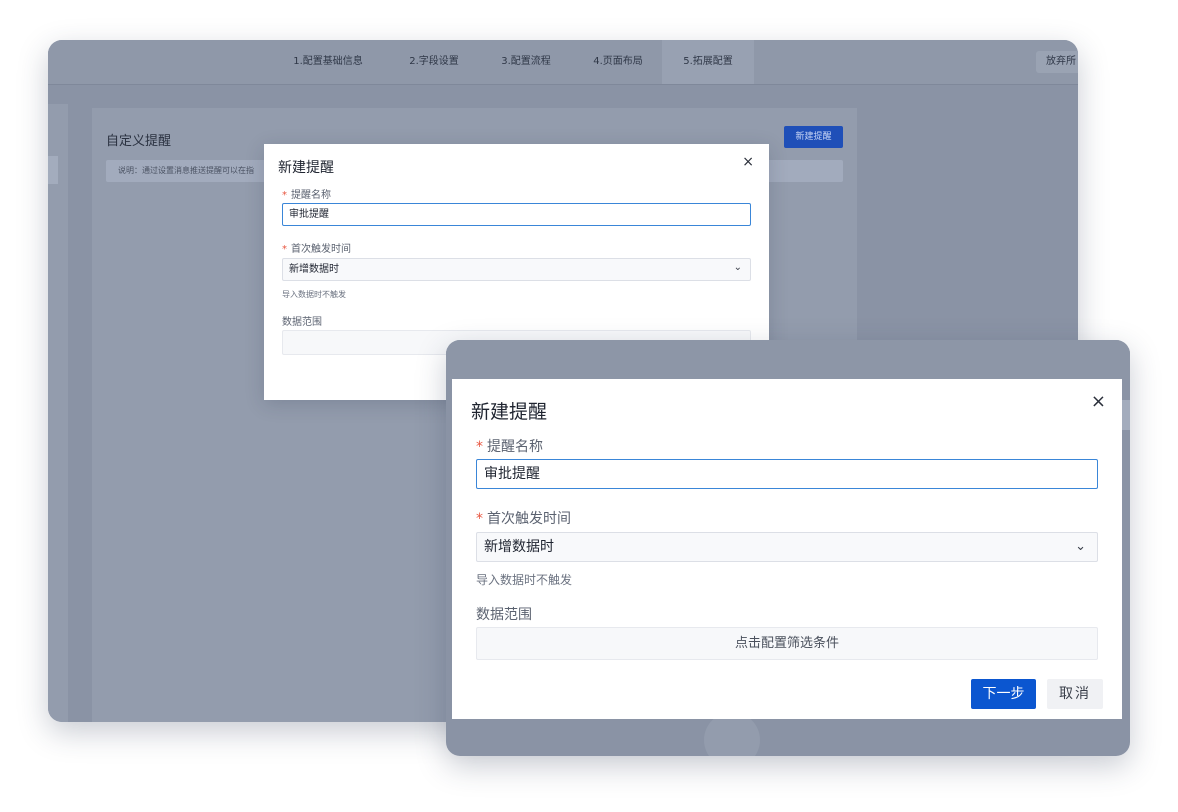 The height and width of the screenshot is (812, 1178). I want to click on new-reminder-button: 新建提醒, so click(813, 137).